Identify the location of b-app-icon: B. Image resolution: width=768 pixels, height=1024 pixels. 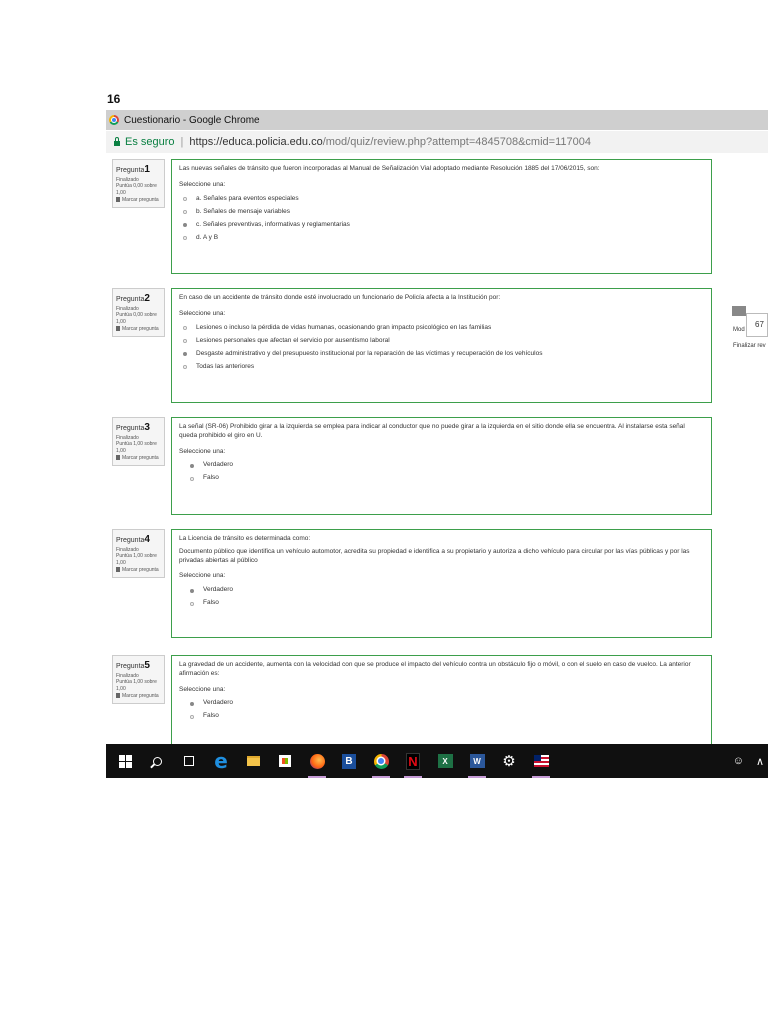
(349, 761).